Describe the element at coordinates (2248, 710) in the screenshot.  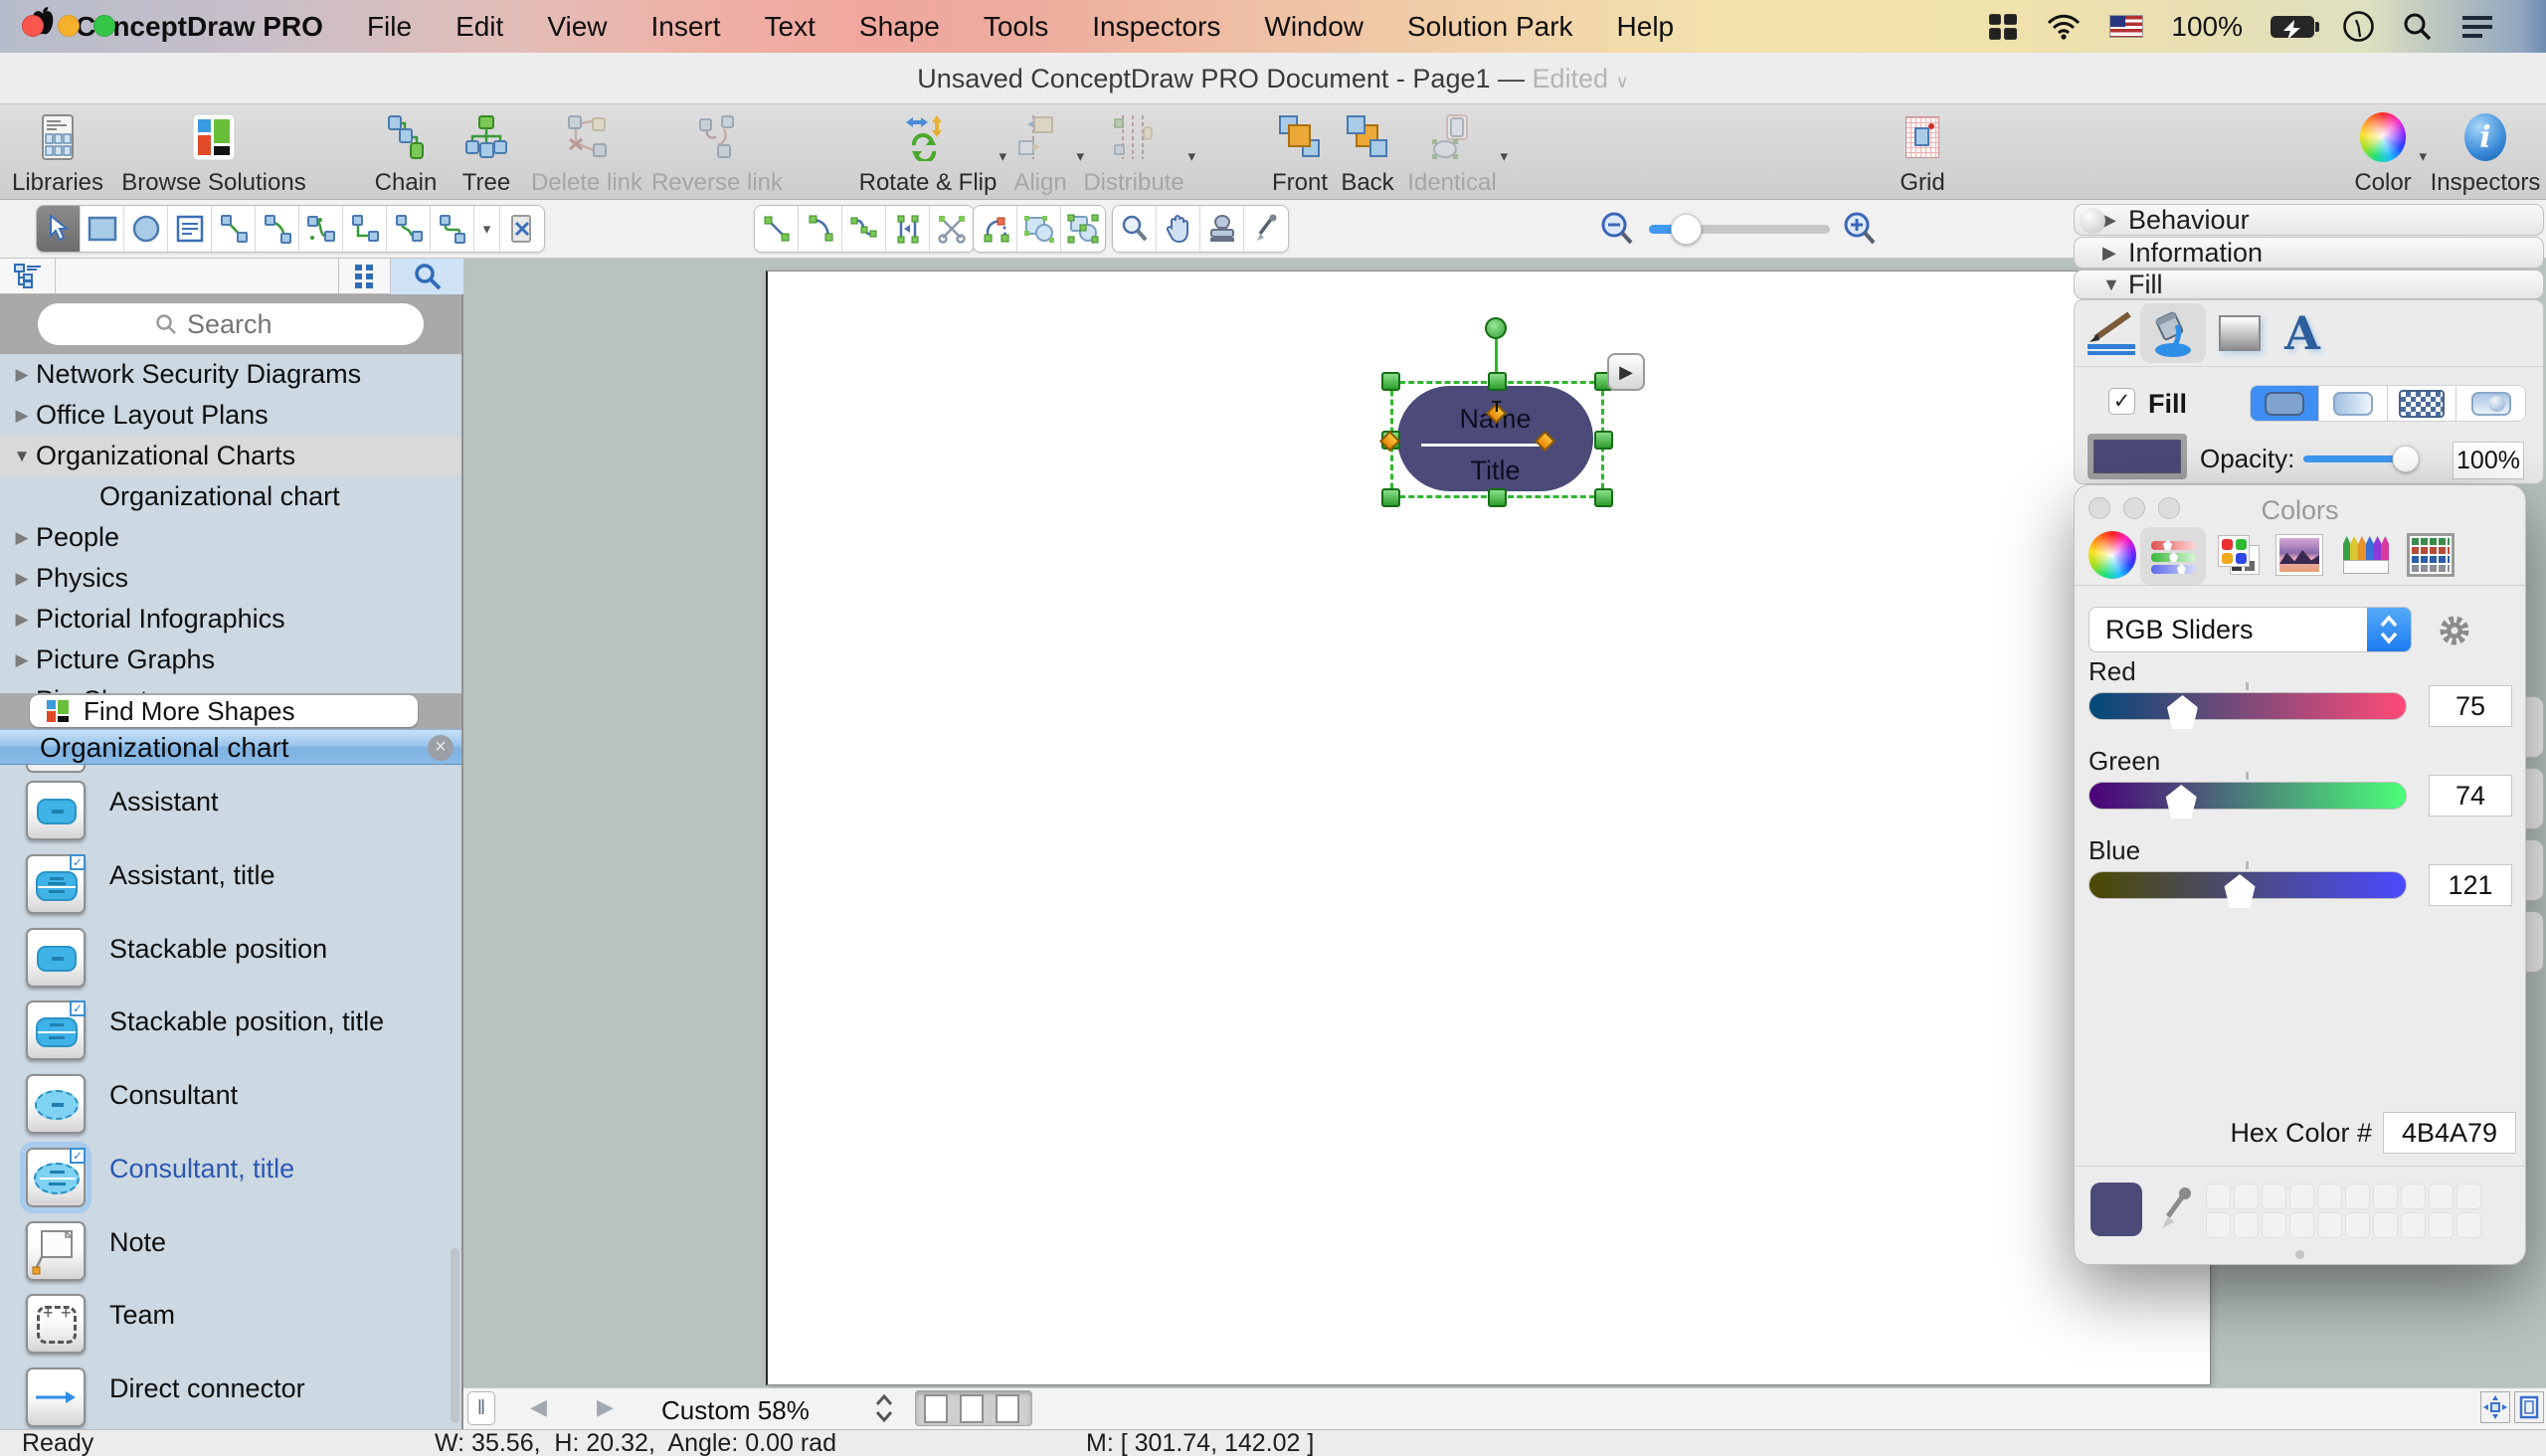
I see `red-slider` at that location.